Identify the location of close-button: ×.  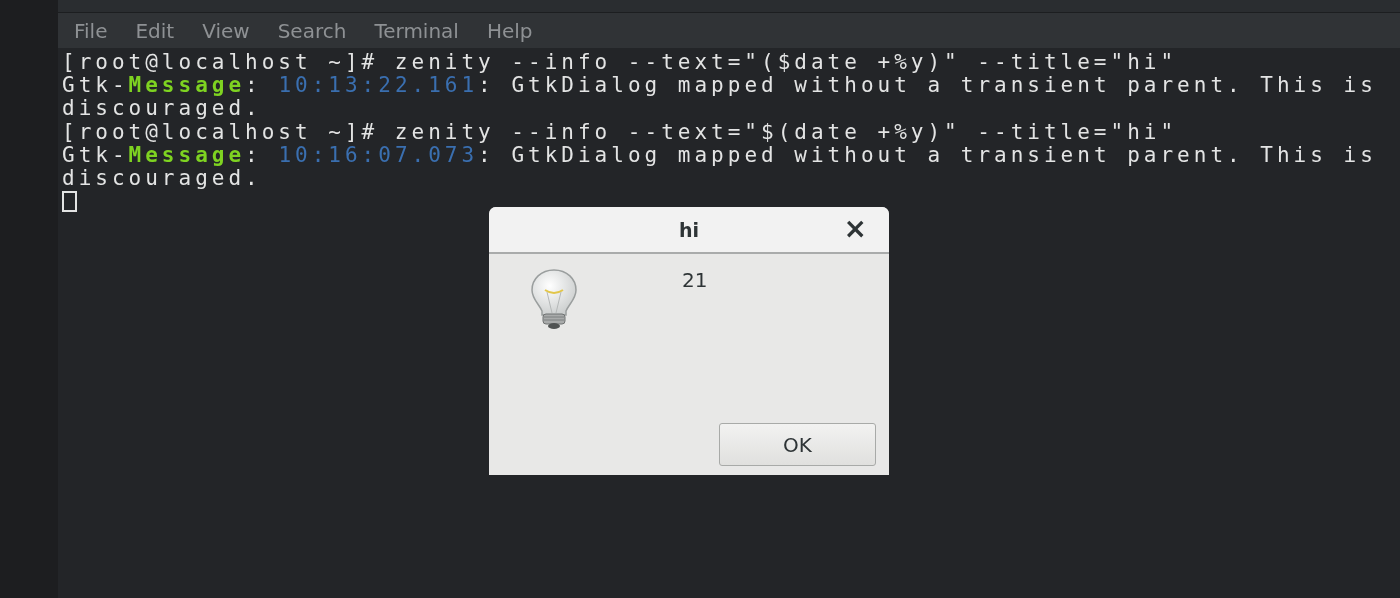
(855, 229).